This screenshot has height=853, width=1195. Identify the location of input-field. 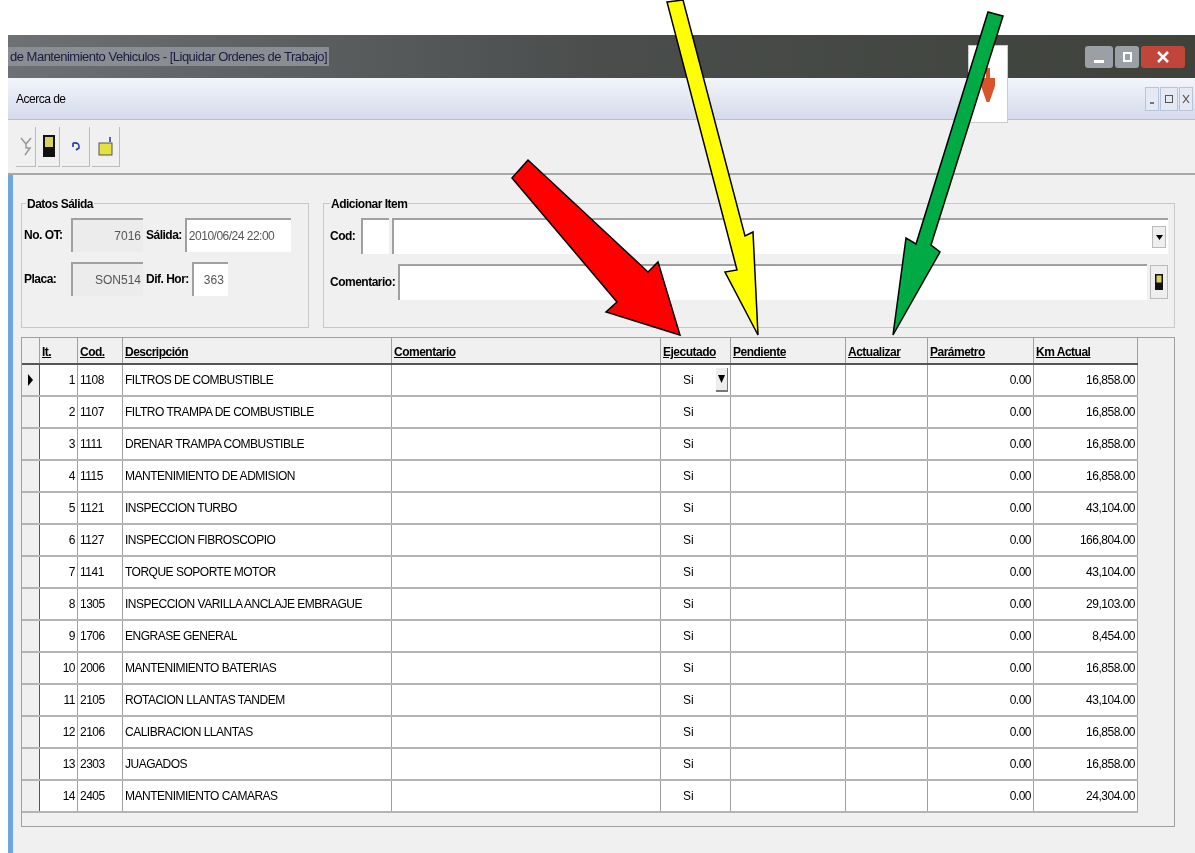
(375, 236).